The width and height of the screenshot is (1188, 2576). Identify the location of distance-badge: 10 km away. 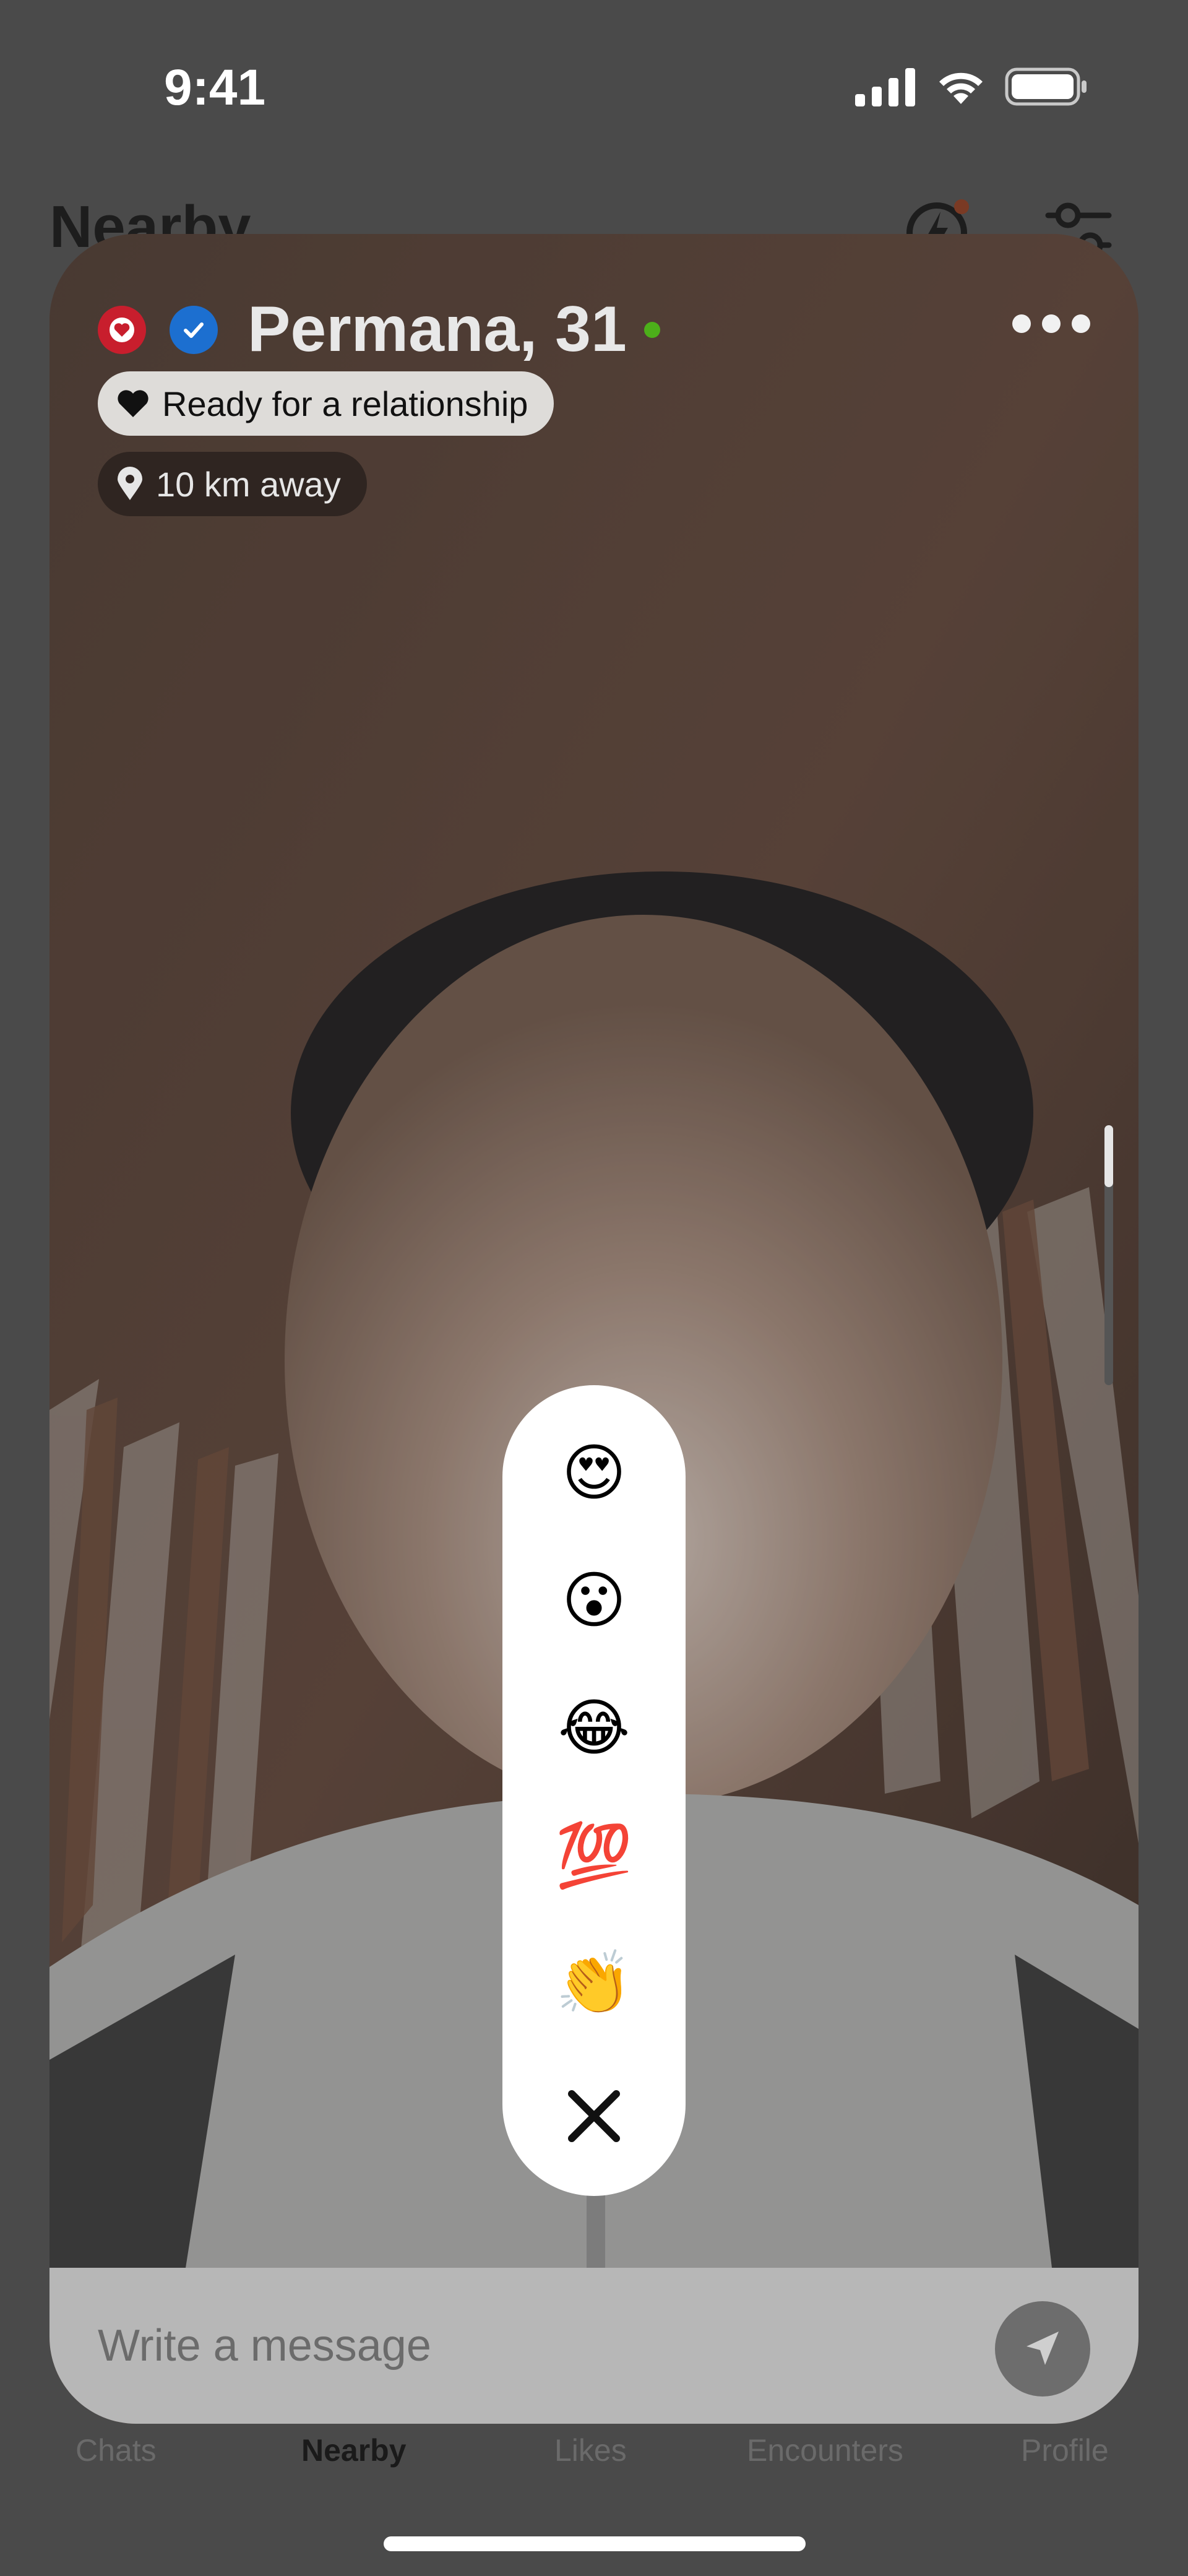
(232, 484).